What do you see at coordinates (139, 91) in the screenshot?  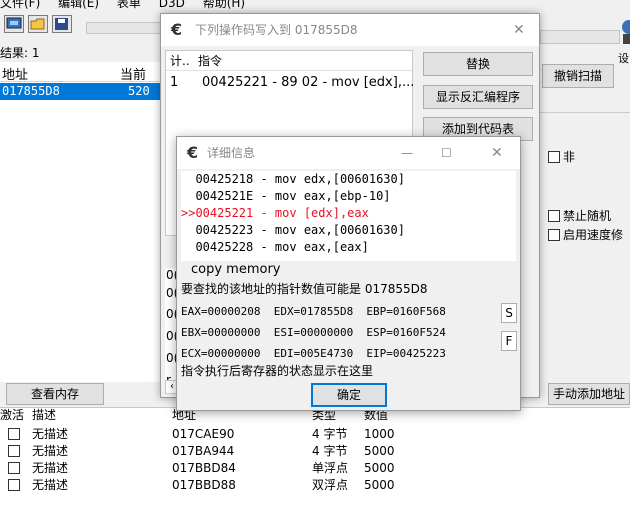 I see `found-row-value: 520` at bounding box center [139, 91].